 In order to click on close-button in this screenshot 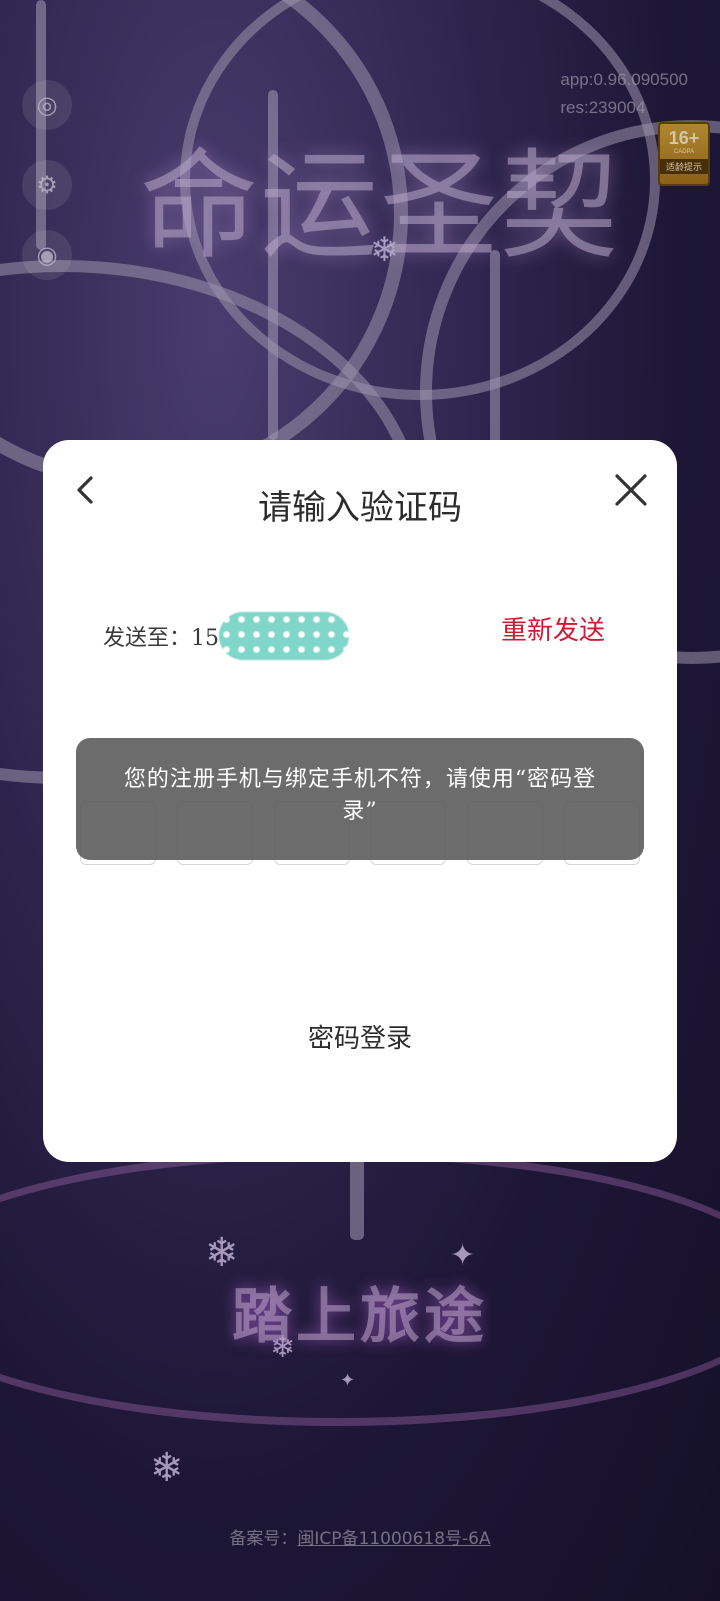, I will do `click(631, 490)`.